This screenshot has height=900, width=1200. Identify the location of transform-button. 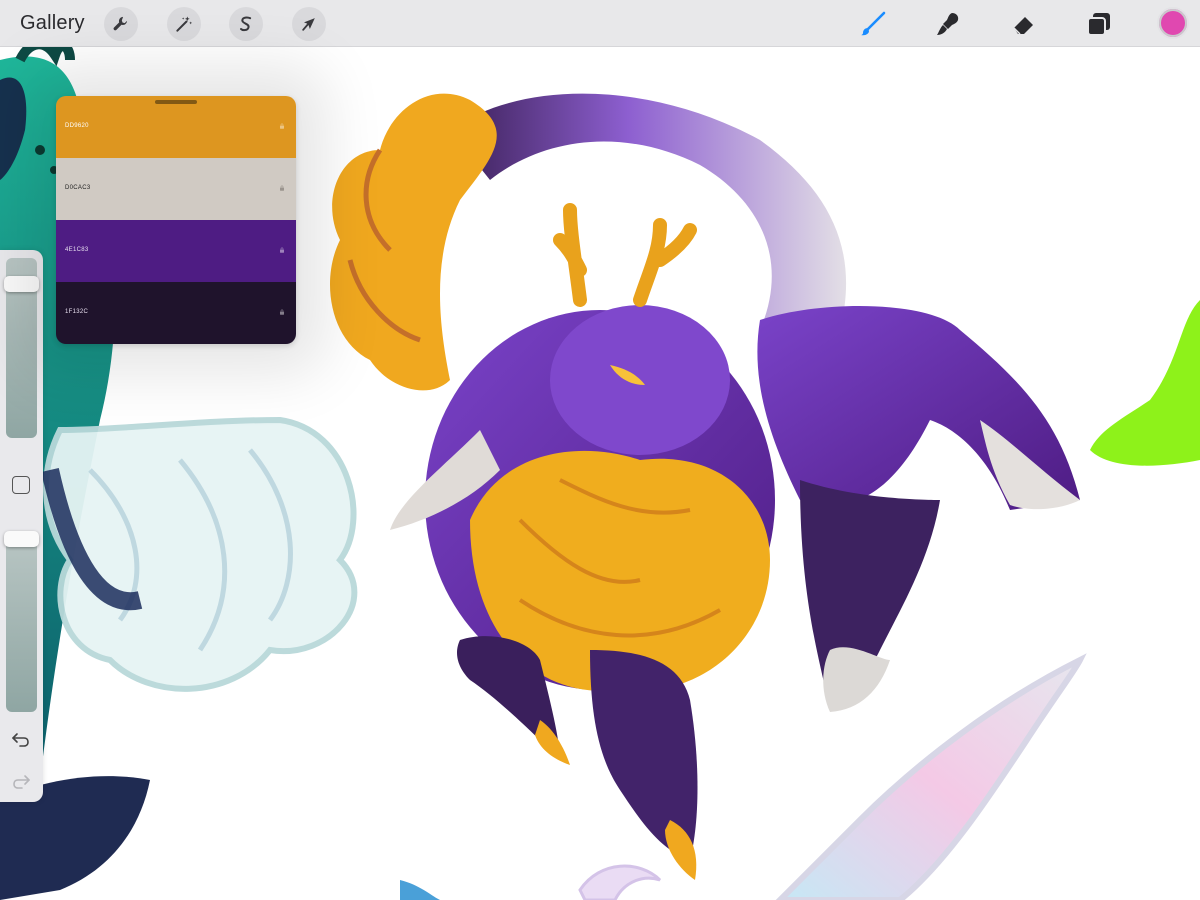
(309, 24).